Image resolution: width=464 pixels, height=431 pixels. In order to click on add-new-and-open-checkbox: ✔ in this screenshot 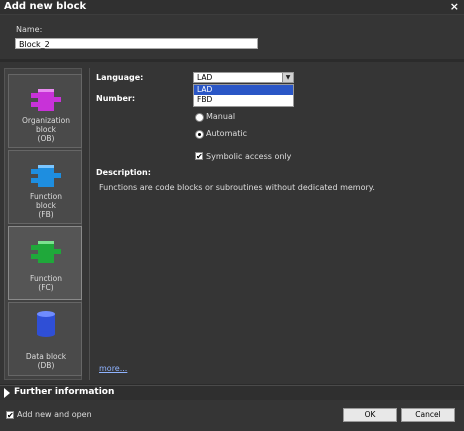, I will do `click(10, 415)`.